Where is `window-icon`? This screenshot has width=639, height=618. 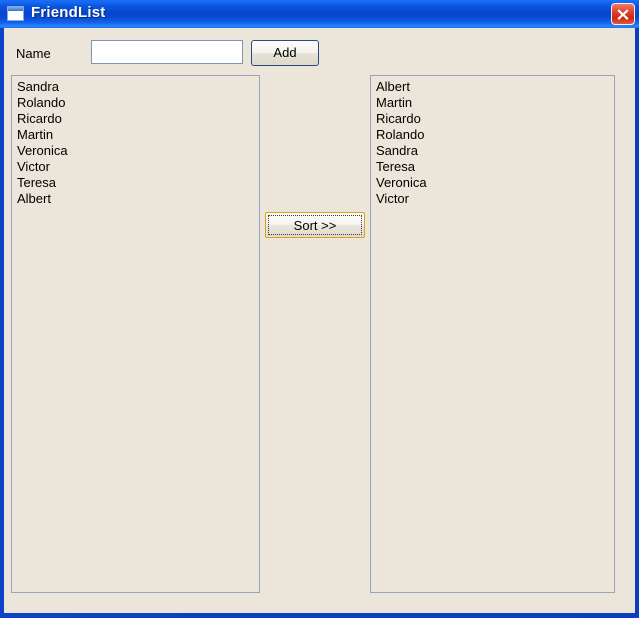
window-icon is located at coordinates (15, 13).